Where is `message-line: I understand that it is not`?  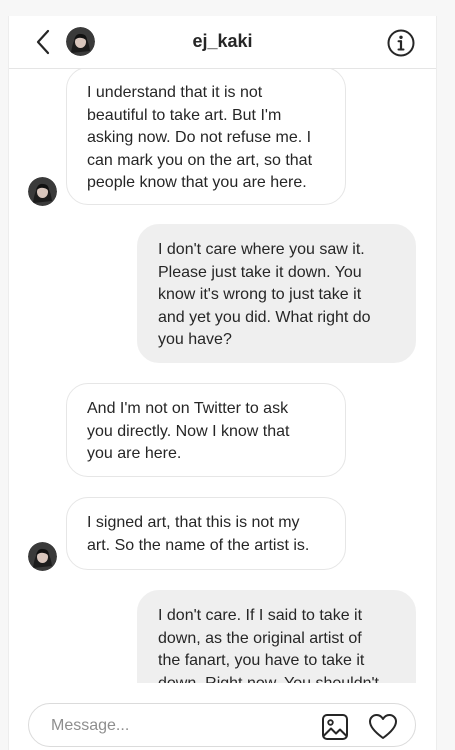
message-line: I understand that it is not is located at coordinates (175, 92).